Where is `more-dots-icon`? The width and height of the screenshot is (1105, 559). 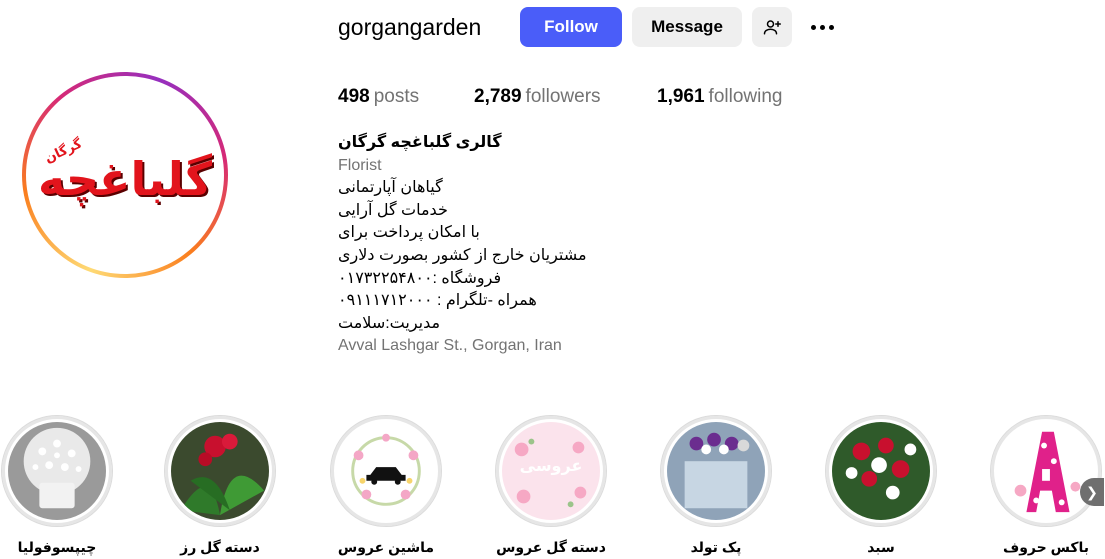
more-dots-icon is located at coordinates (813, 27).